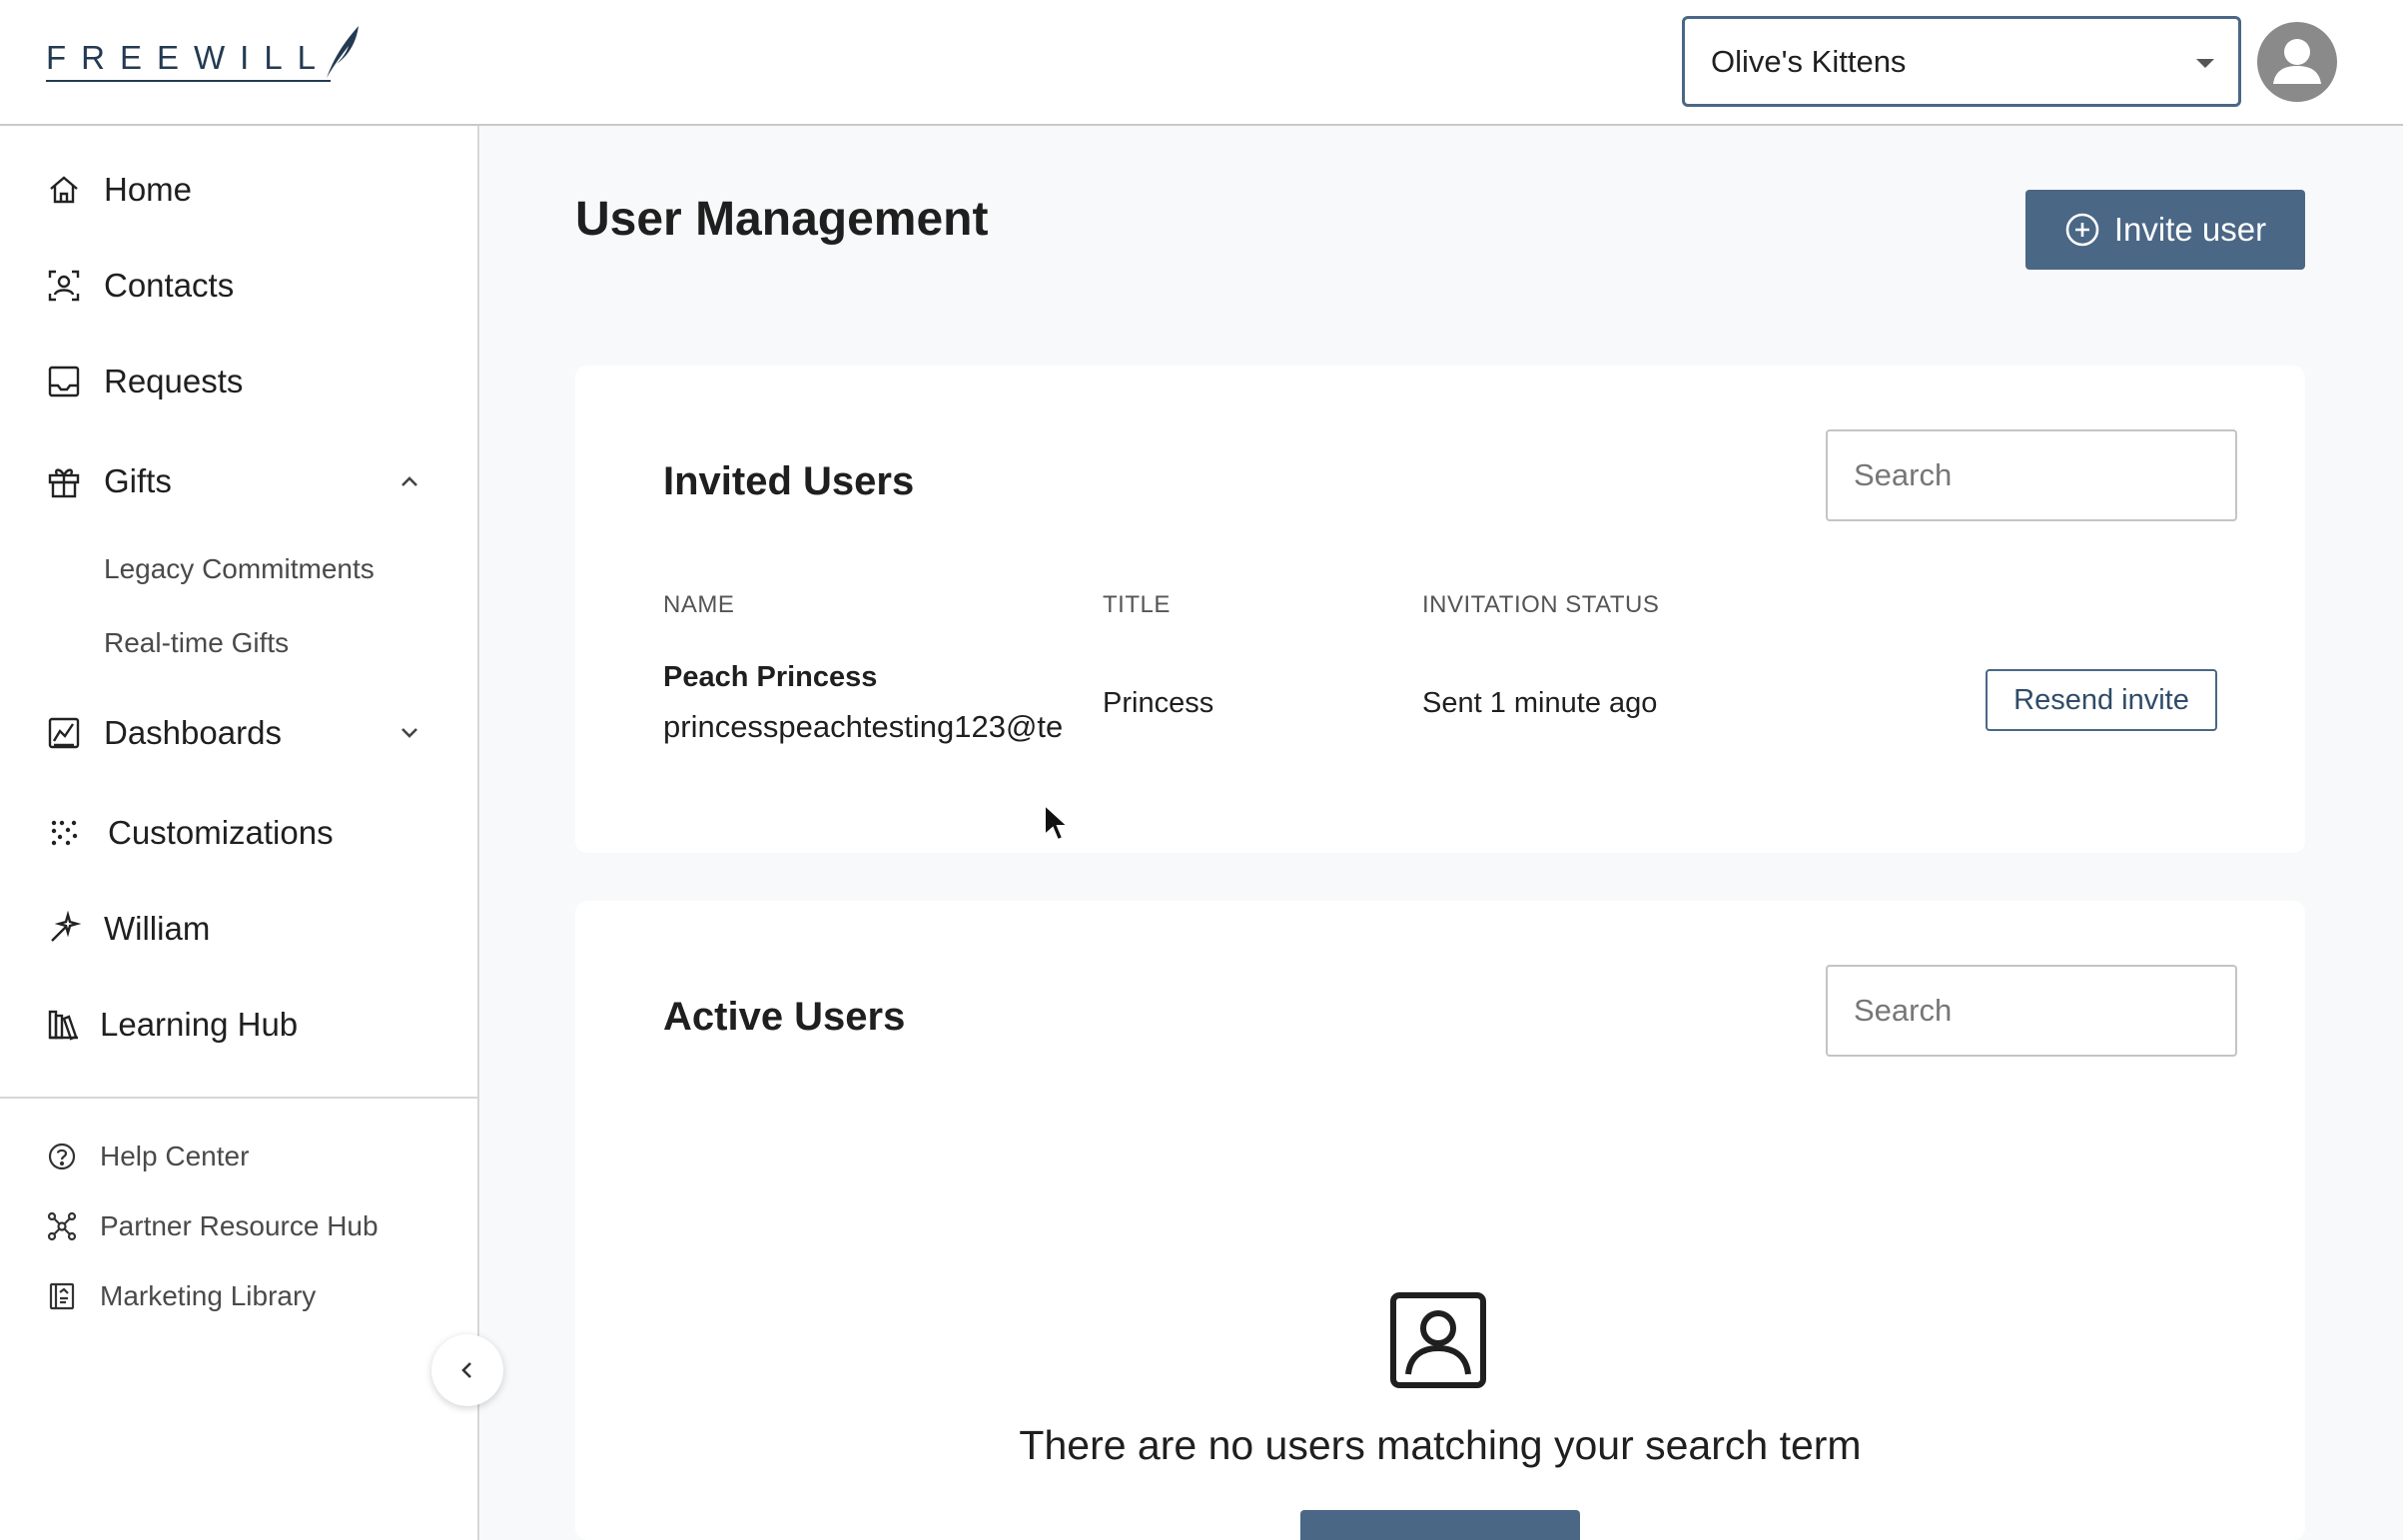 Image resolution: width=2403 pixels, height=1540 pixels. I want to click on sidebar-item-marketing-library: Marketing Library, so click(239, 1296).